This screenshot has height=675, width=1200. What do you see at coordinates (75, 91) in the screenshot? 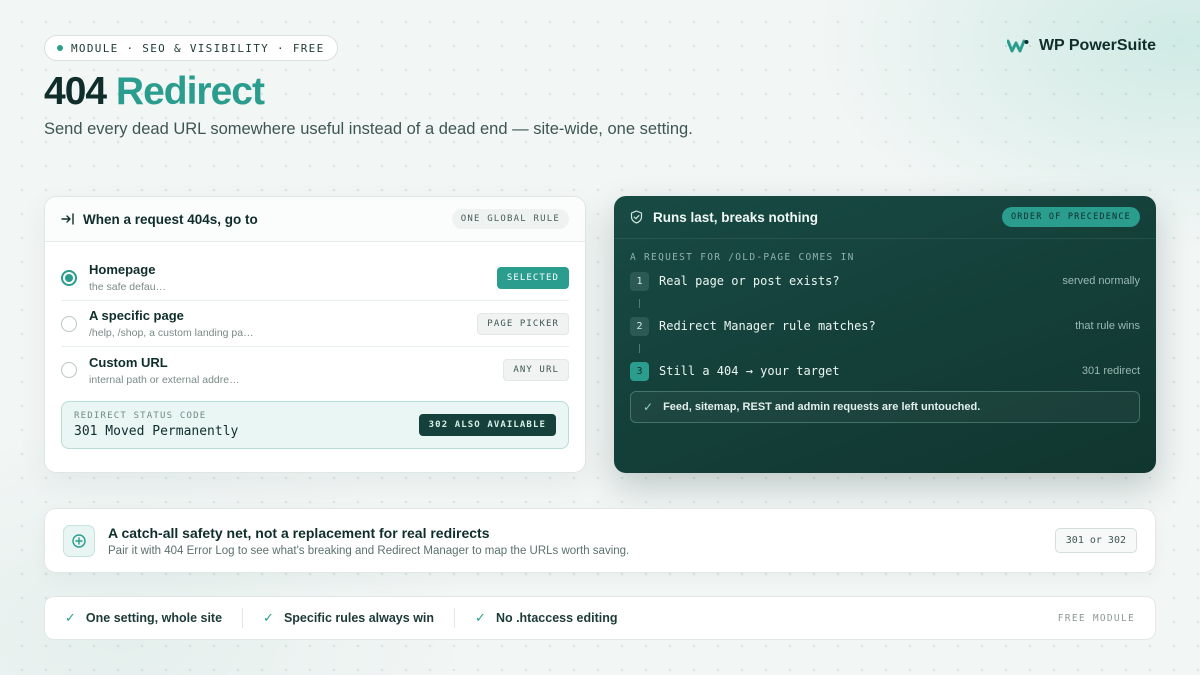
I see `title-main: 404` at bounding box center [75, 91].